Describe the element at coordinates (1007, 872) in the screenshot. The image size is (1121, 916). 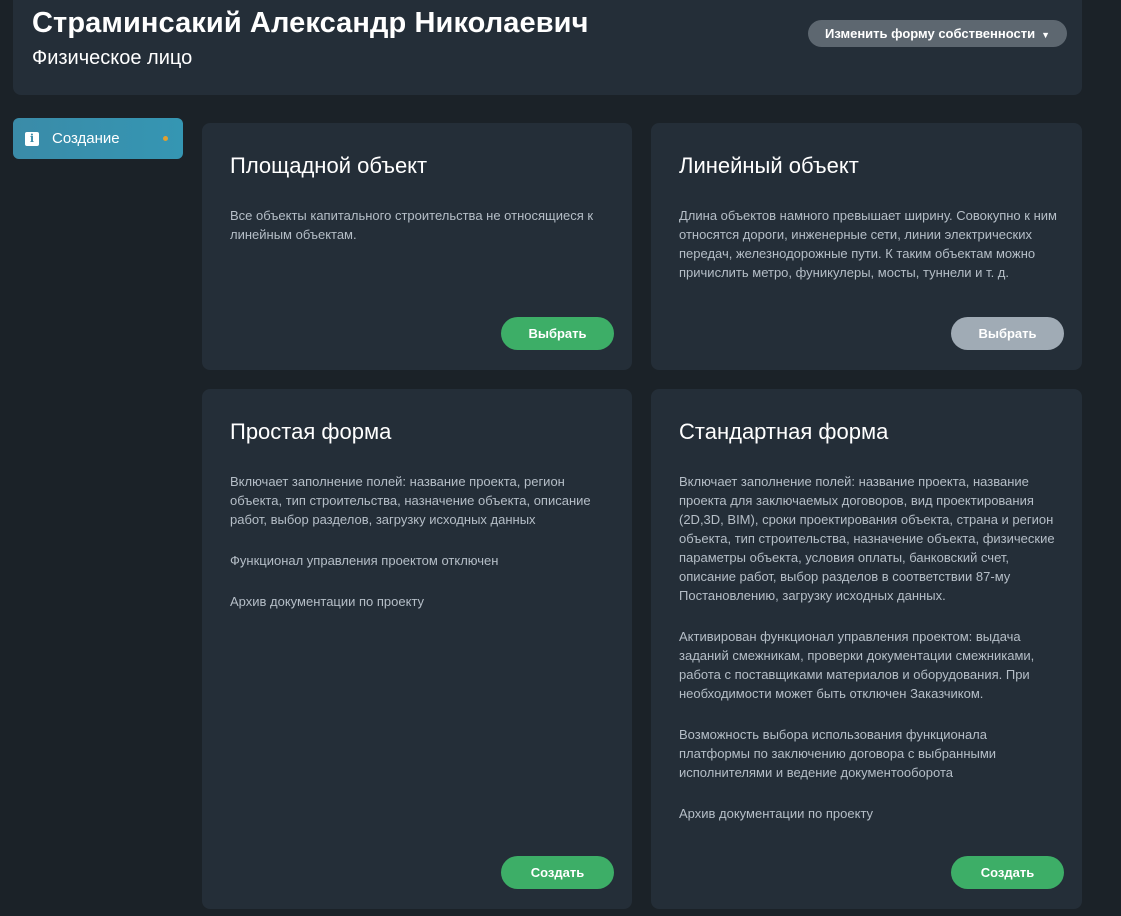
I see `create-standard-form-button: Создать` at that location.